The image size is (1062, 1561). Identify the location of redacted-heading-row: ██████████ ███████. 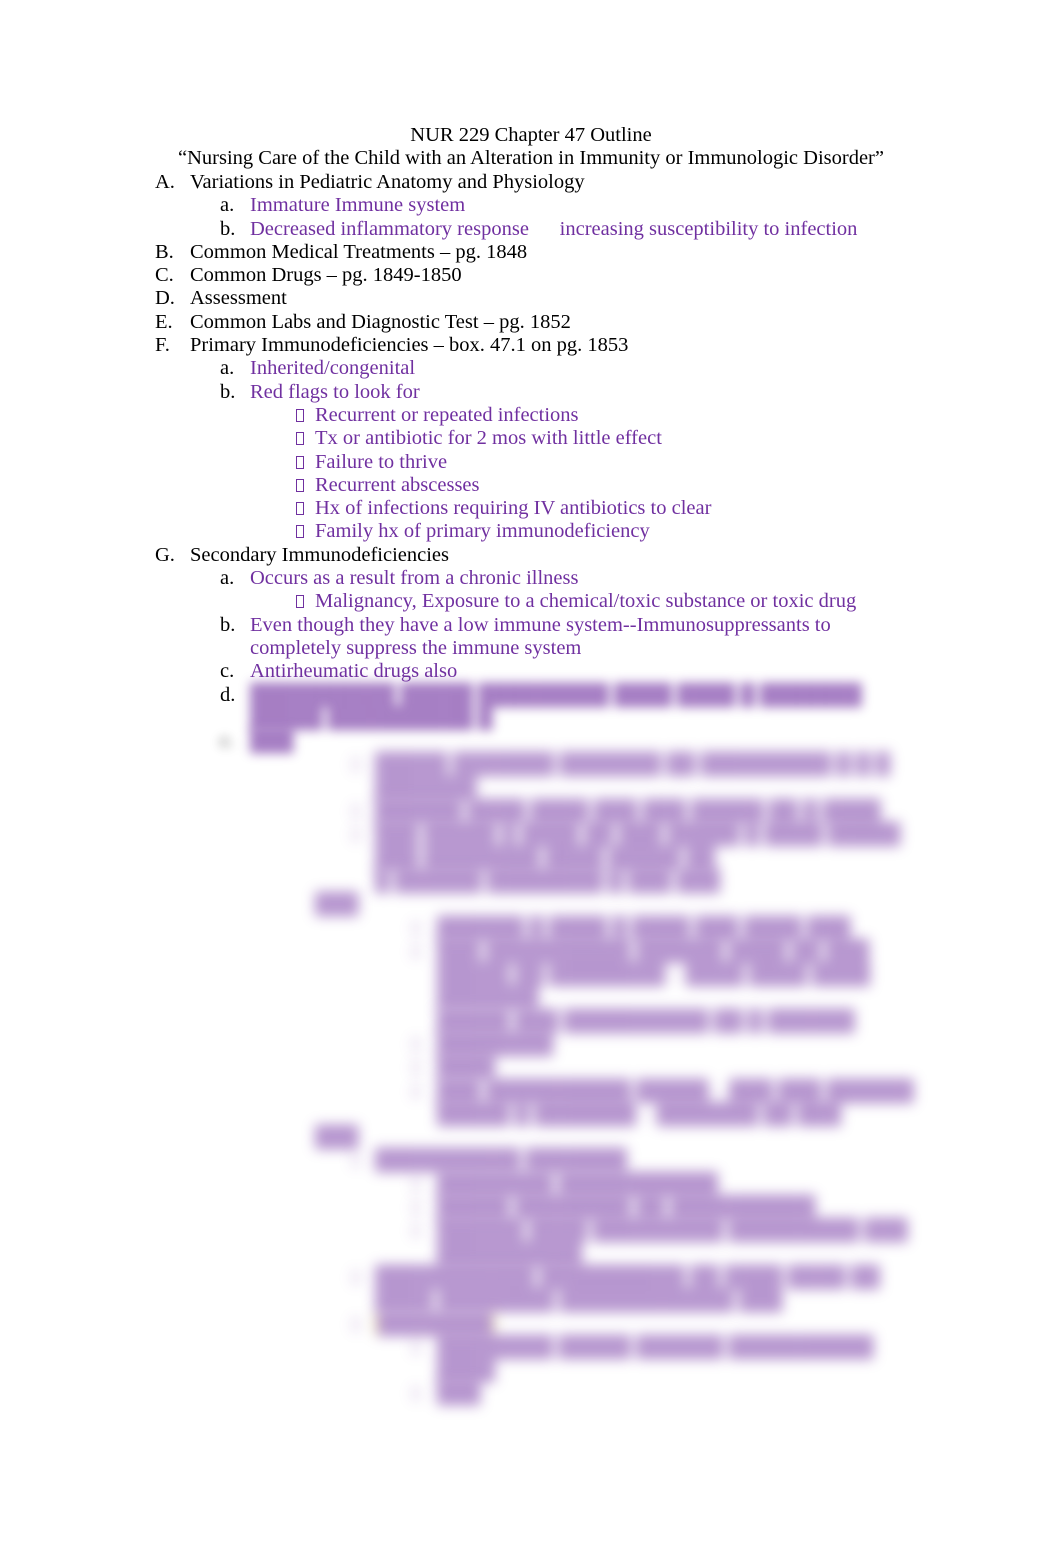
(531, 1160).